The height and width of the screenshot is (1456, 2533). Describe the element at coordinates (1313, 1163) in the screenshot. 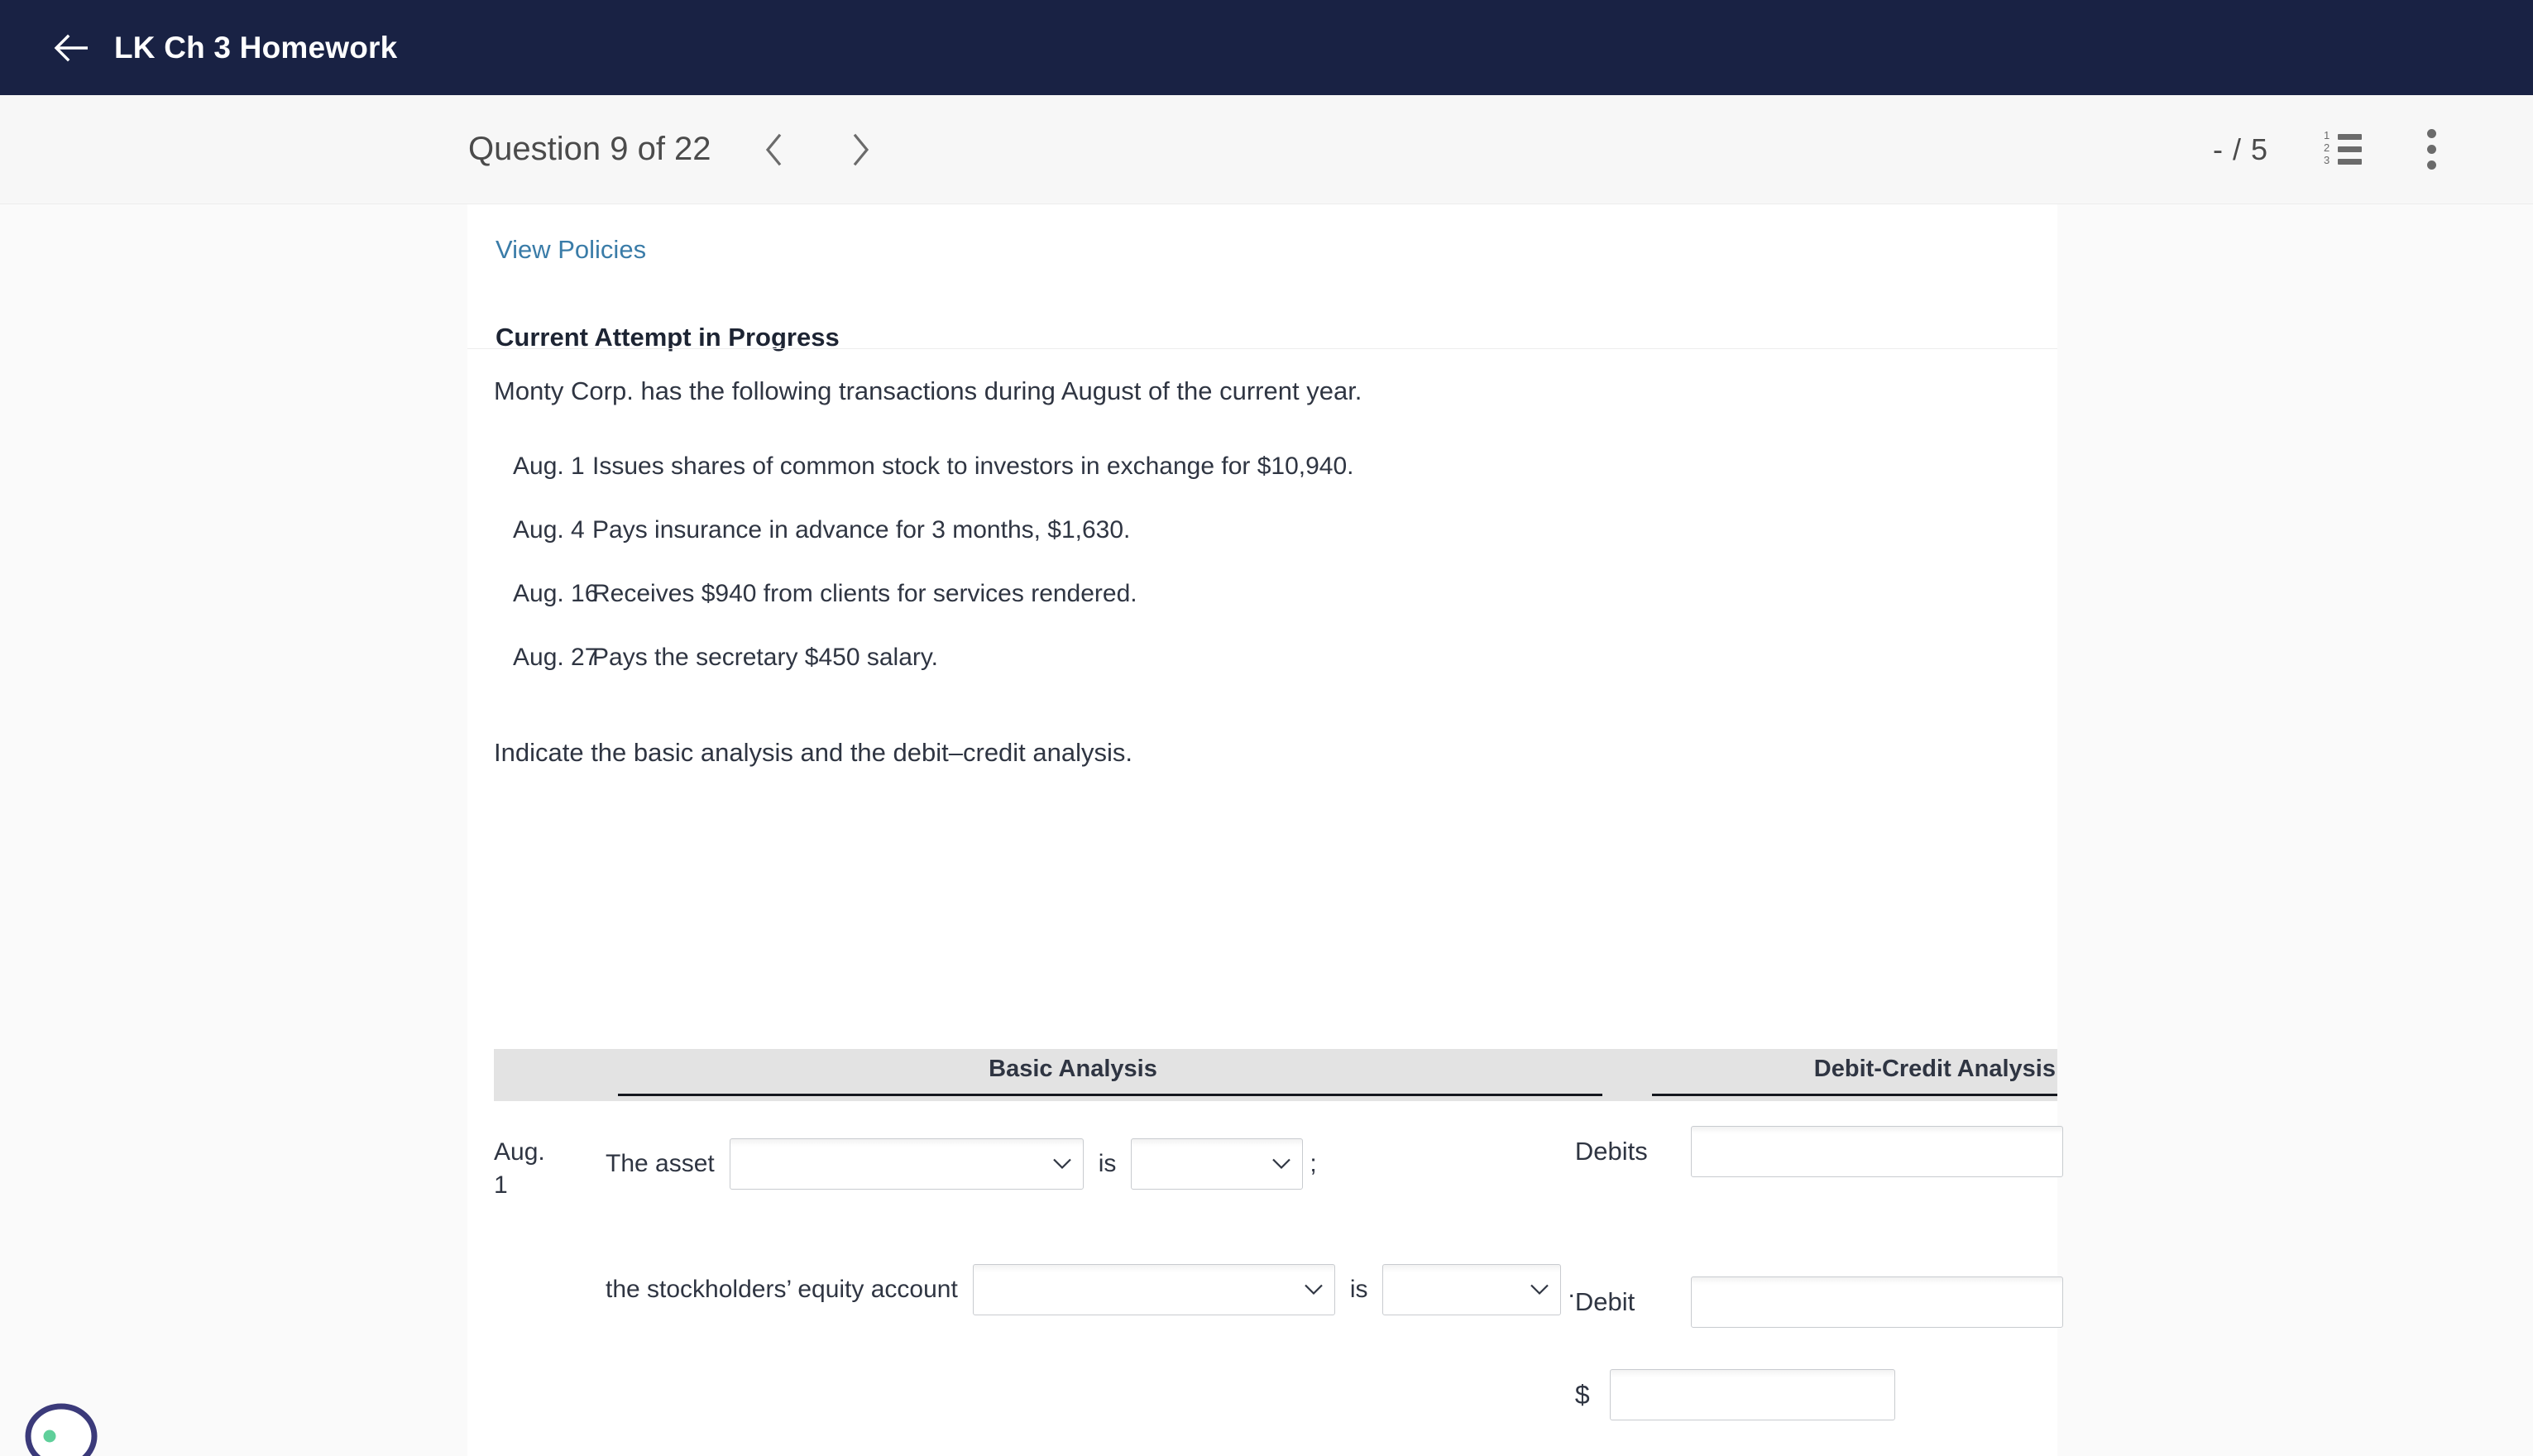

I see `statement-1-terminator: ;` at that location.